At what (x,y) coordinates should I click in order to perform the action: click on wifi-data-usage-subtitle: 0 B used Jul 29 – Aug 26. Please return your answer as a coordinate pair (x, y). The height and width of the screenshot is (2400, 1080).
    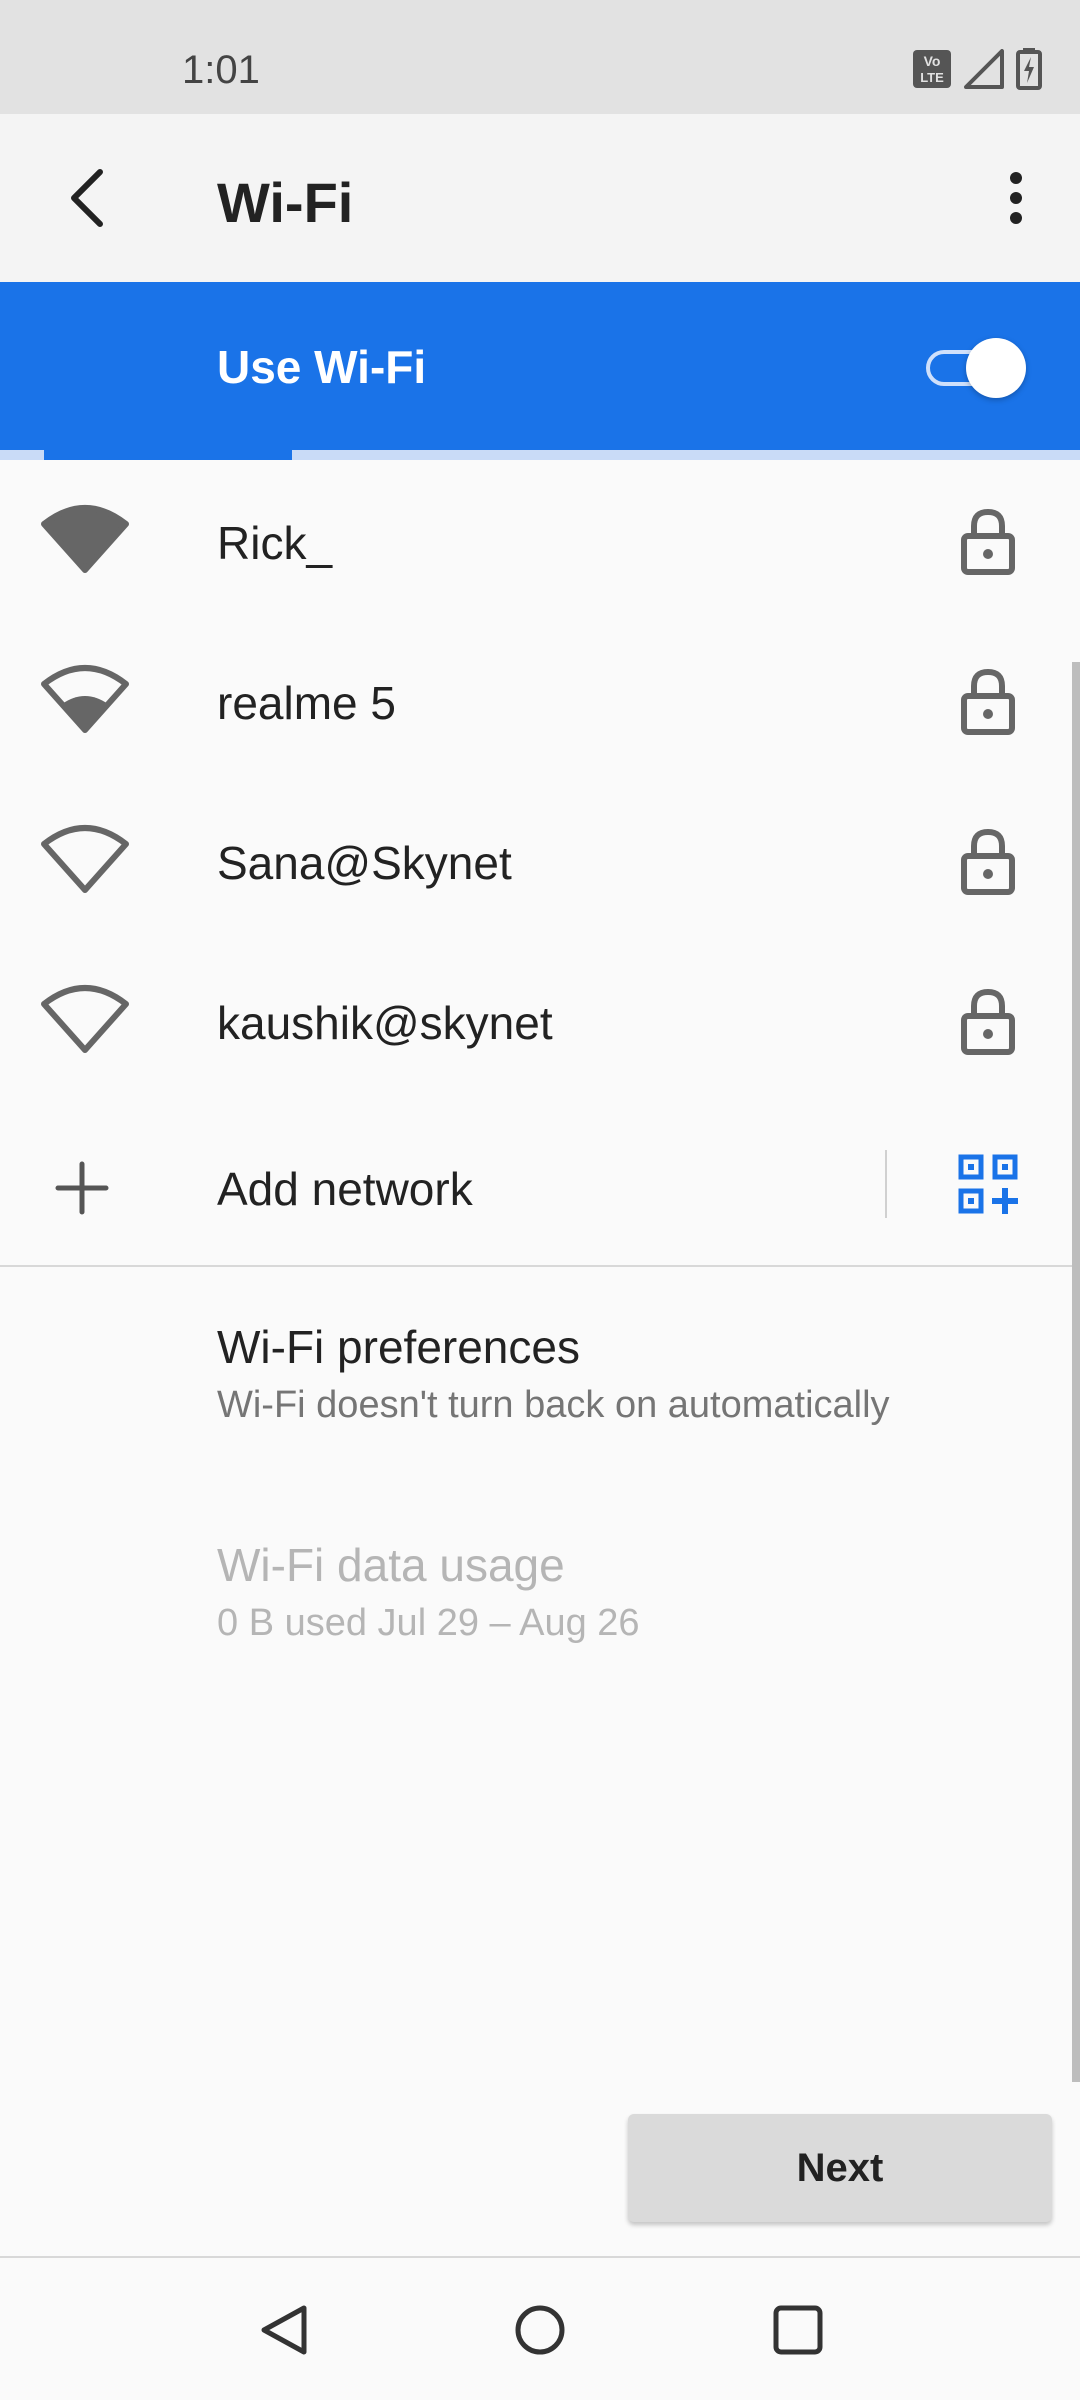
    Looking at the image, I should click on (428, 1623).